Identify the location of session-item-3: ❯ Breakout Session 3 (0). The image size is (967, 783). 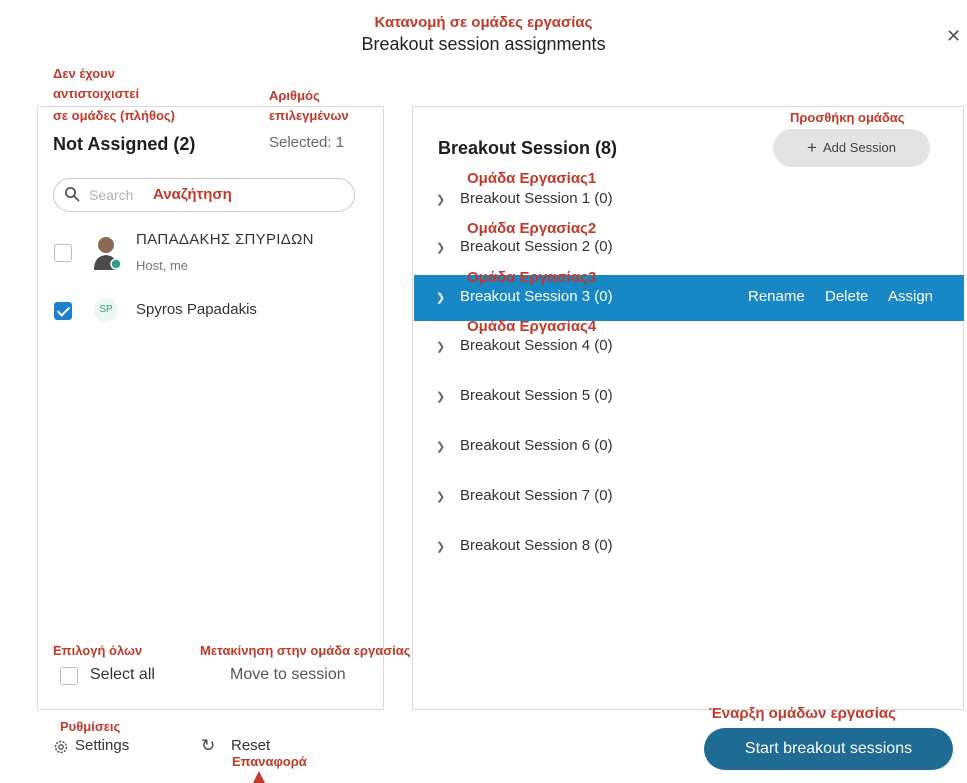
(524, 296).